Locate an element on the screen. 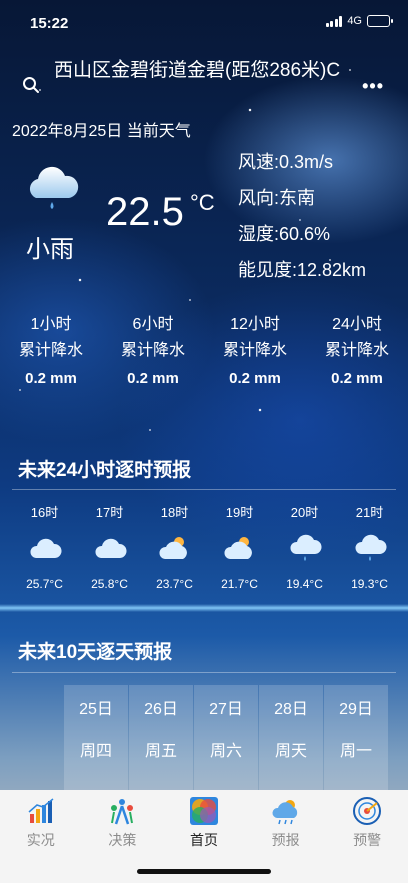 The width and height of the screenshot is (408, 883). home-indicator is located at coordinates (204, 871).